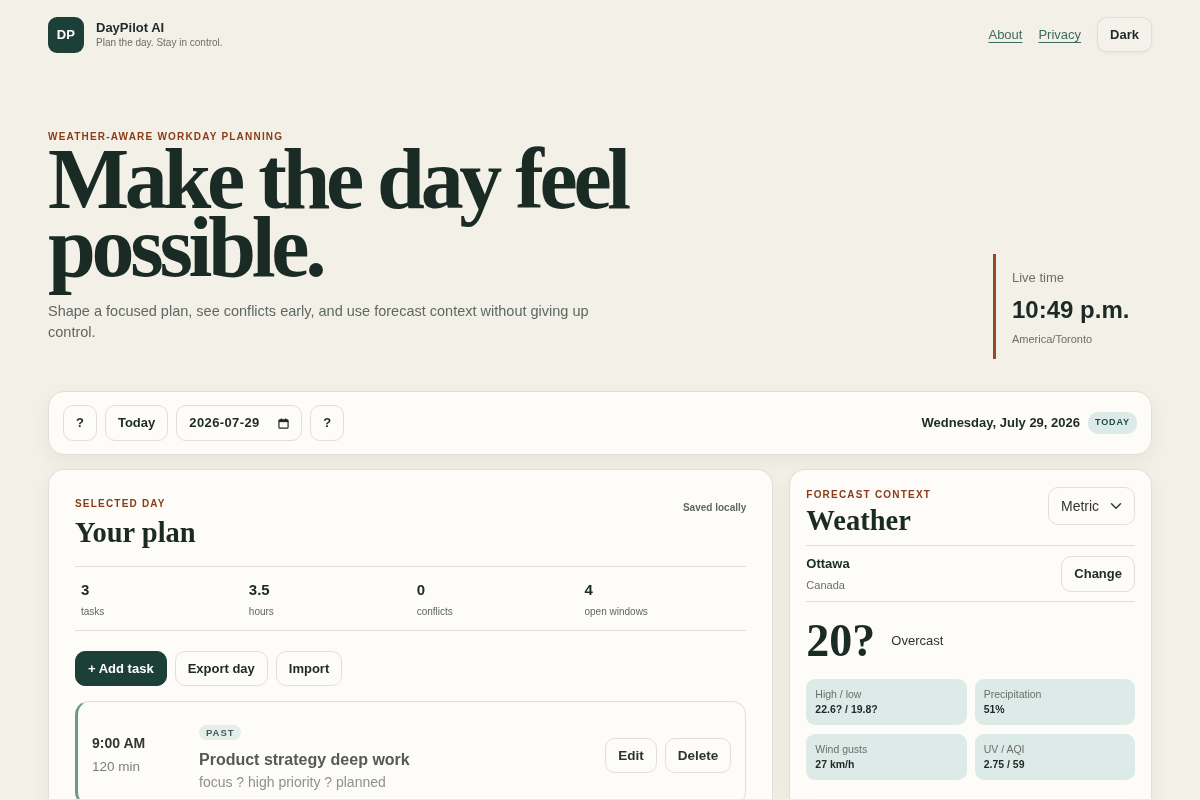  I want to click on stat-value: 4, so click(588, 590).